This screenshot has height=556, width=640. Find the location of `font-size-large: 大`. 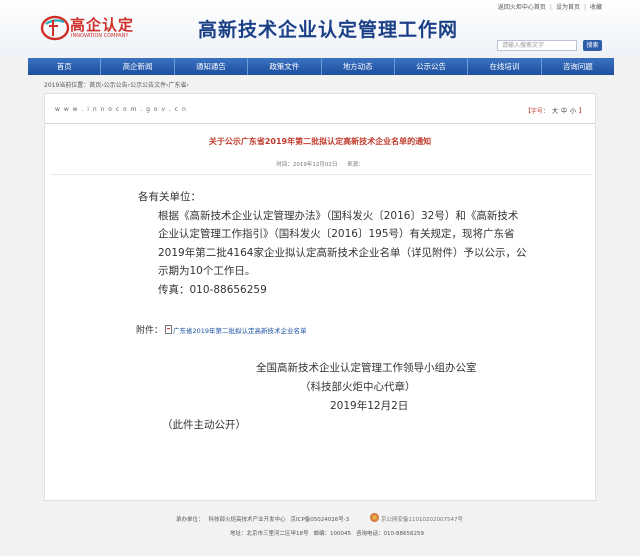

font-size-large: 大 is located at coordinates (555, 111).